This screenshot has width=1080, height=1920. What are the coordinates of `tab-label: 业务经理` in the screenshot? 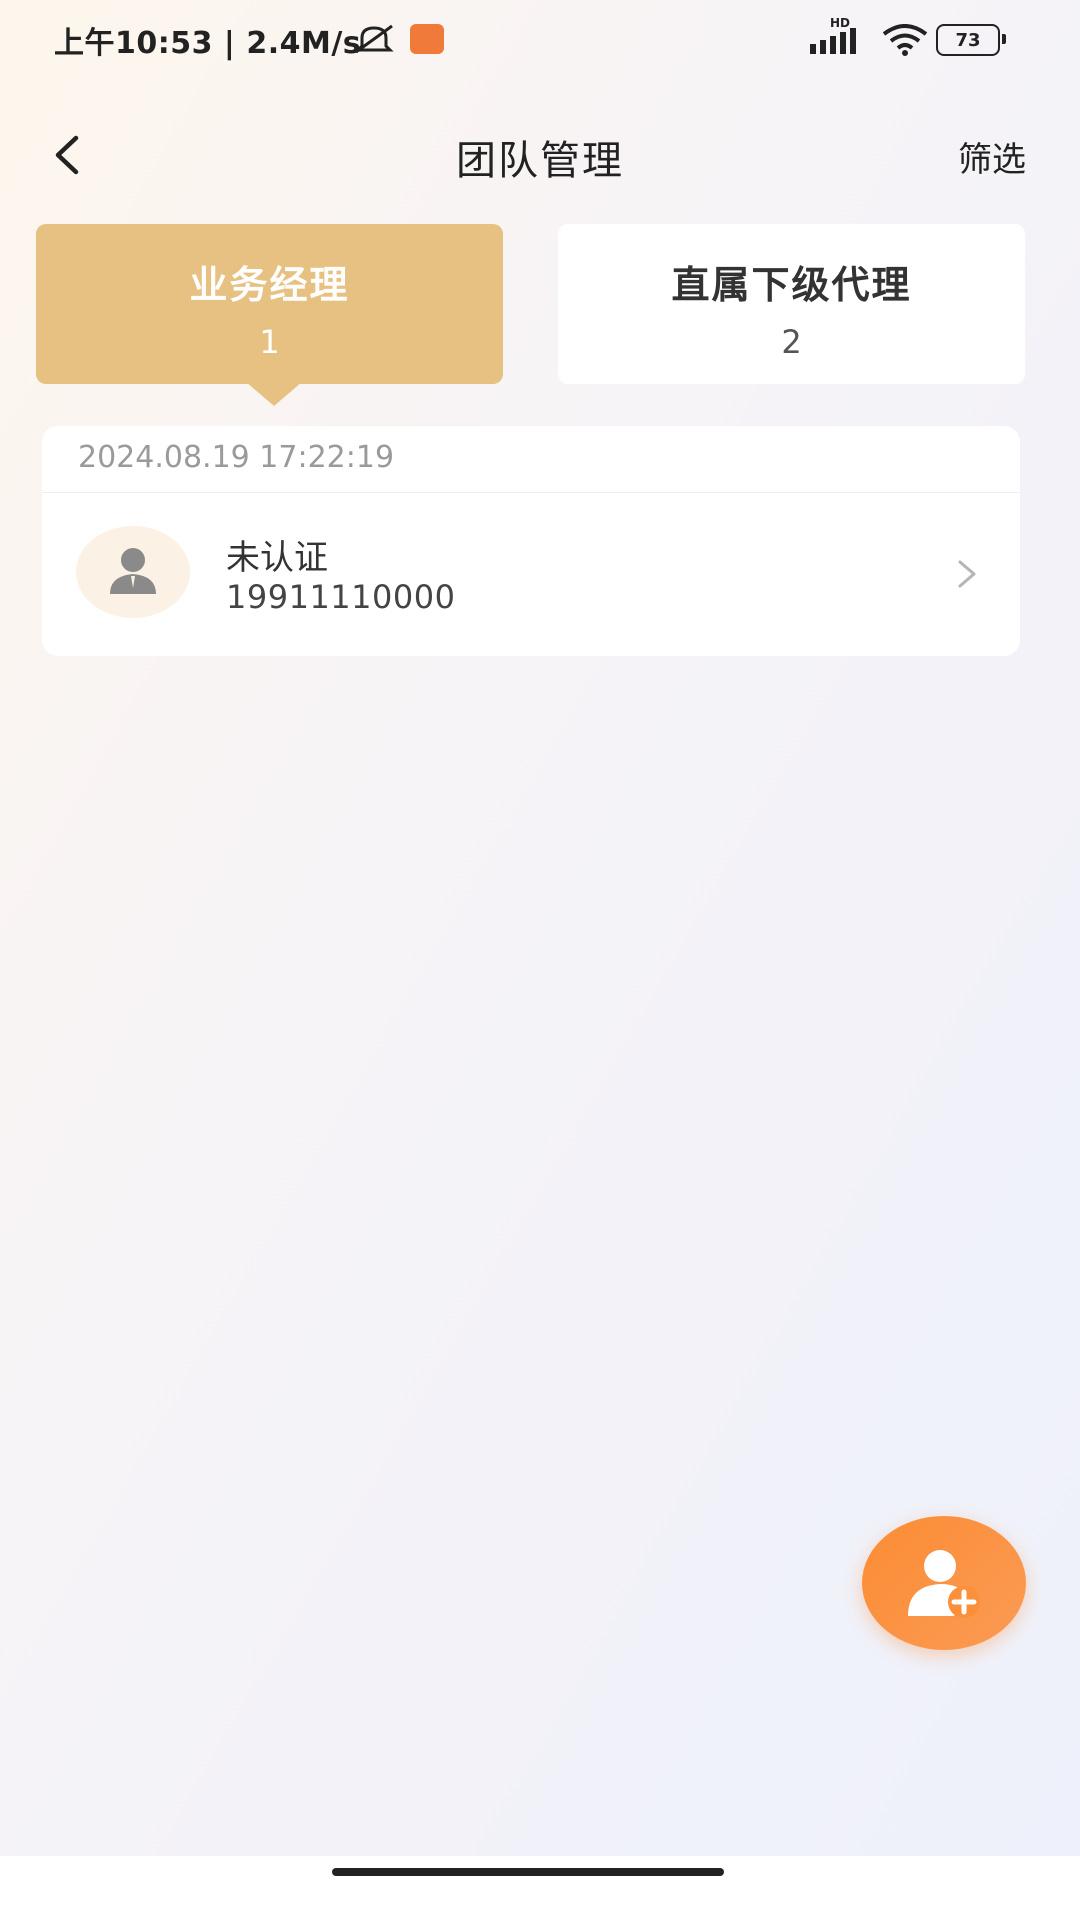 It's located at (269, 285).